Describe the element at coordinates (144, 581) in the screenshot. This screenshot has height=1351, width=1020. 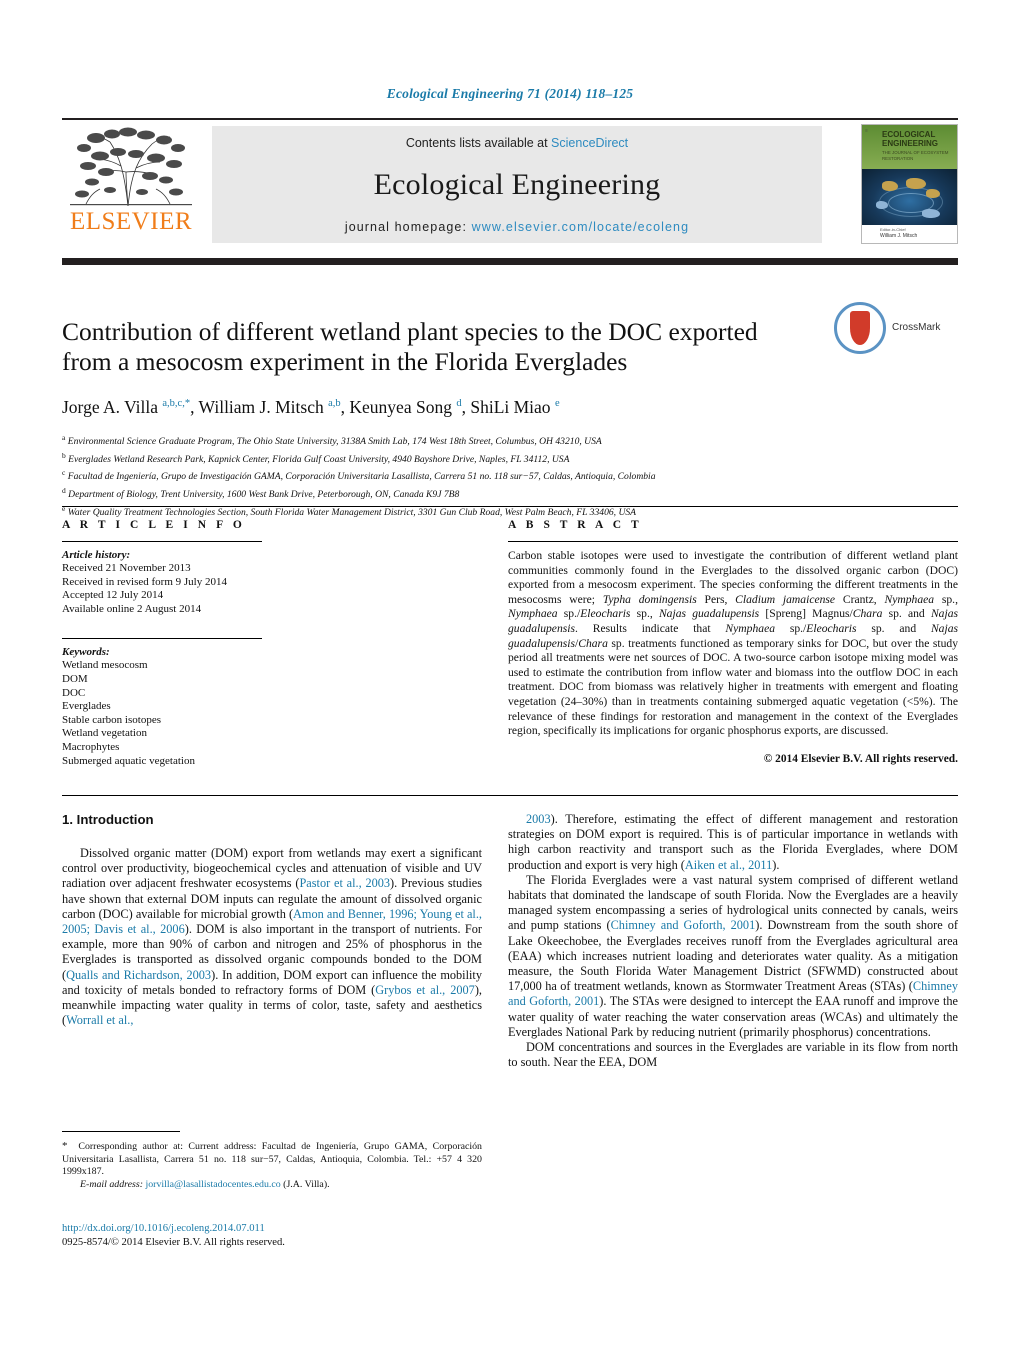
I see `article-history-item: Received in revised form 9 July 2014` at that location.